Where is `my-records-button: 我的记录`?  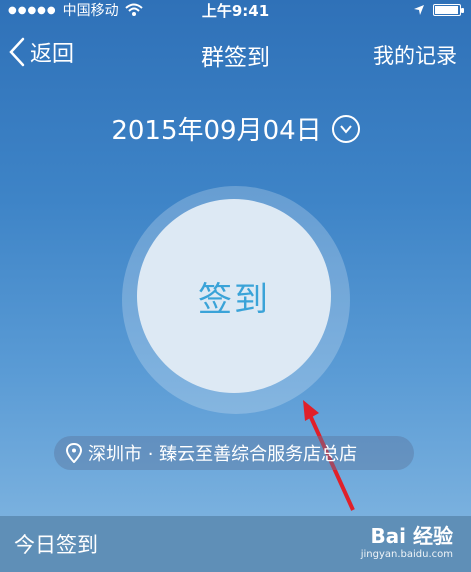 my-records-button: 我的记录 is located at coordinates (415, 55).